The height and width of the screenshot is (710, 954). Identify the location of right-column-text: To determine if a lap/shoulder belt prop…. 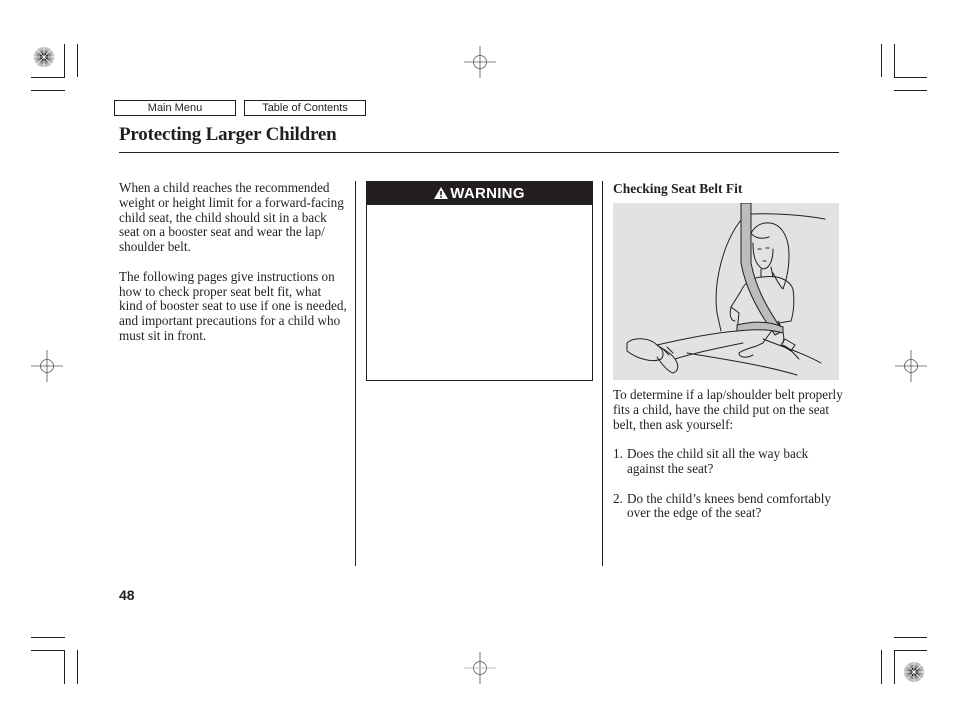
(728, 461).